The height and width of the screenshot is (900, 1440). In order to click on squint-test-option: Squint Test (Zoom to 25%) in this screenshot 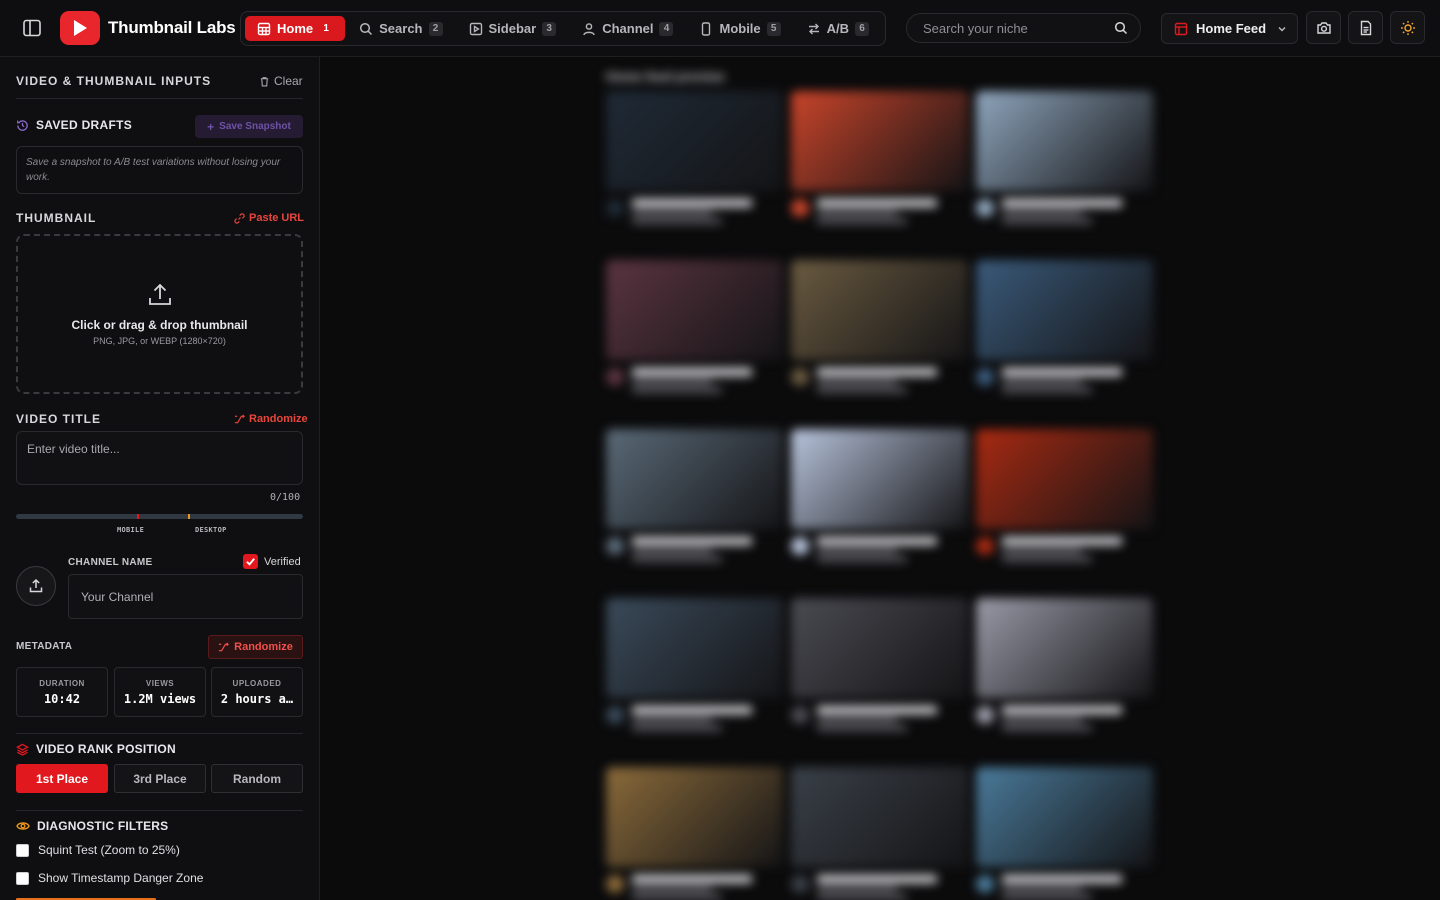, I will do `click(98, 850)`.